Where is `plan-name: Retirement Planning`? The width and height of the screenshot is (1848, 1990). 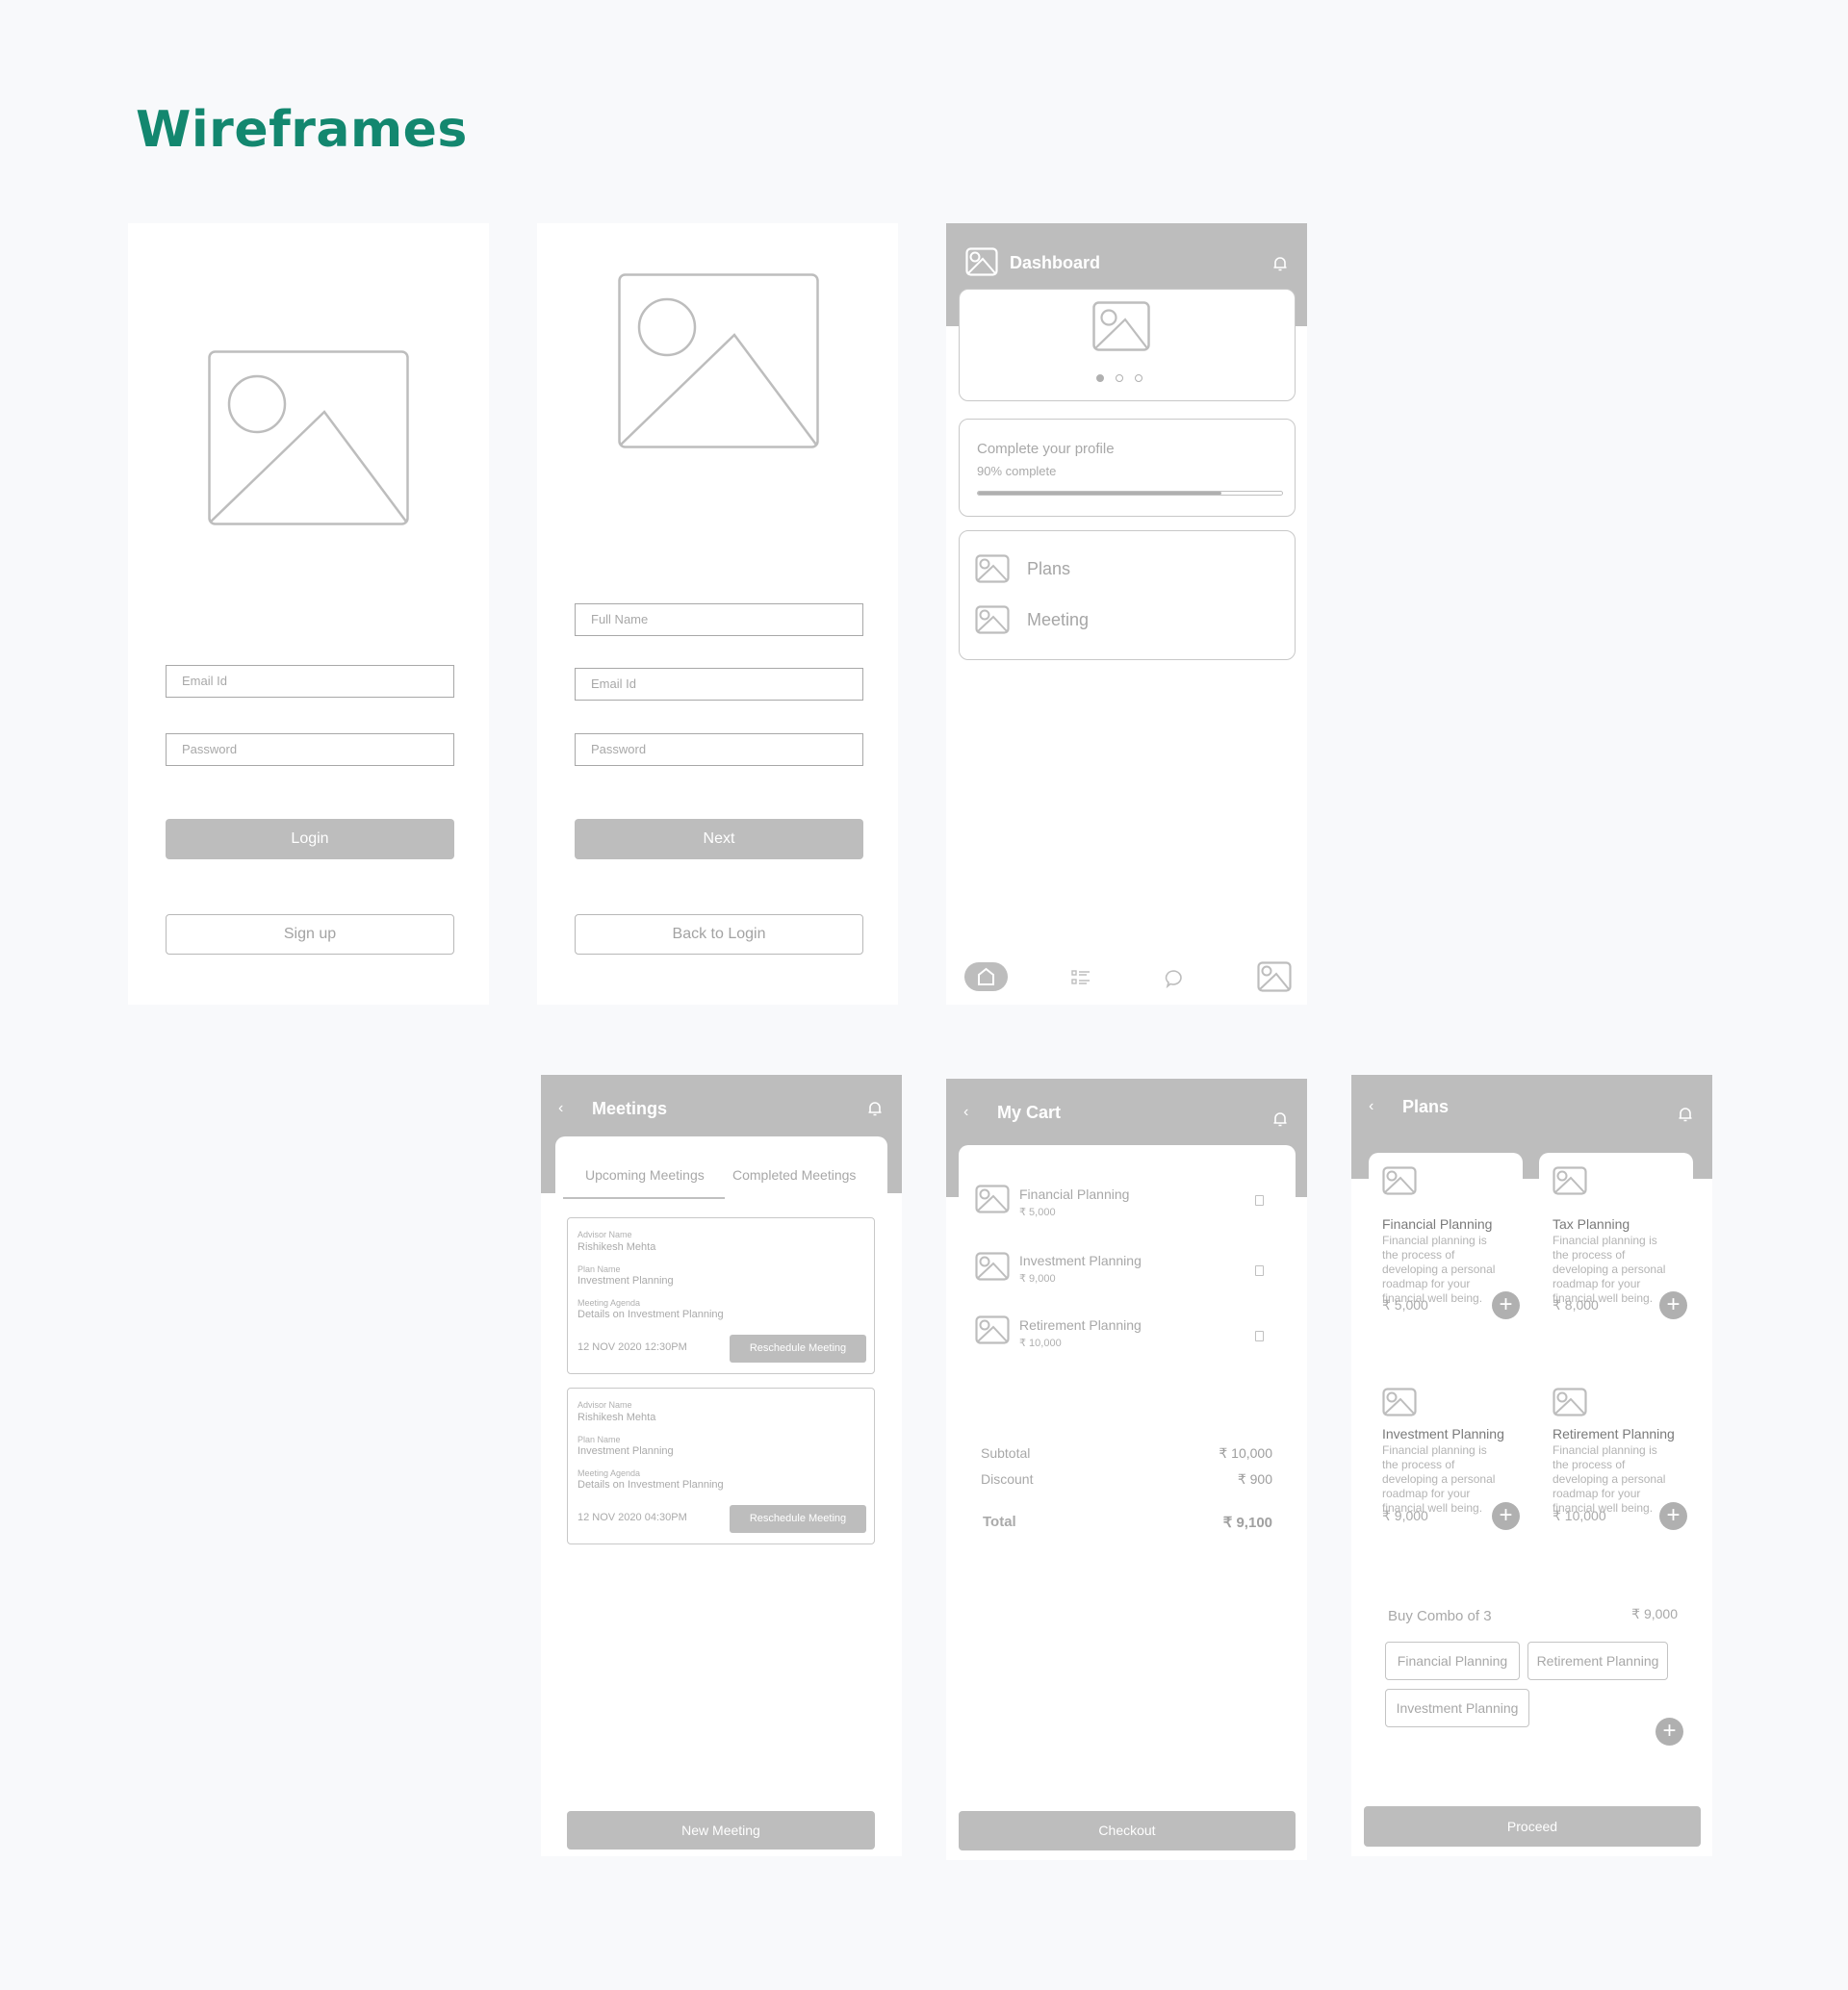
plan-name: Retirement Planning is located at coordinates (1614, 1433).